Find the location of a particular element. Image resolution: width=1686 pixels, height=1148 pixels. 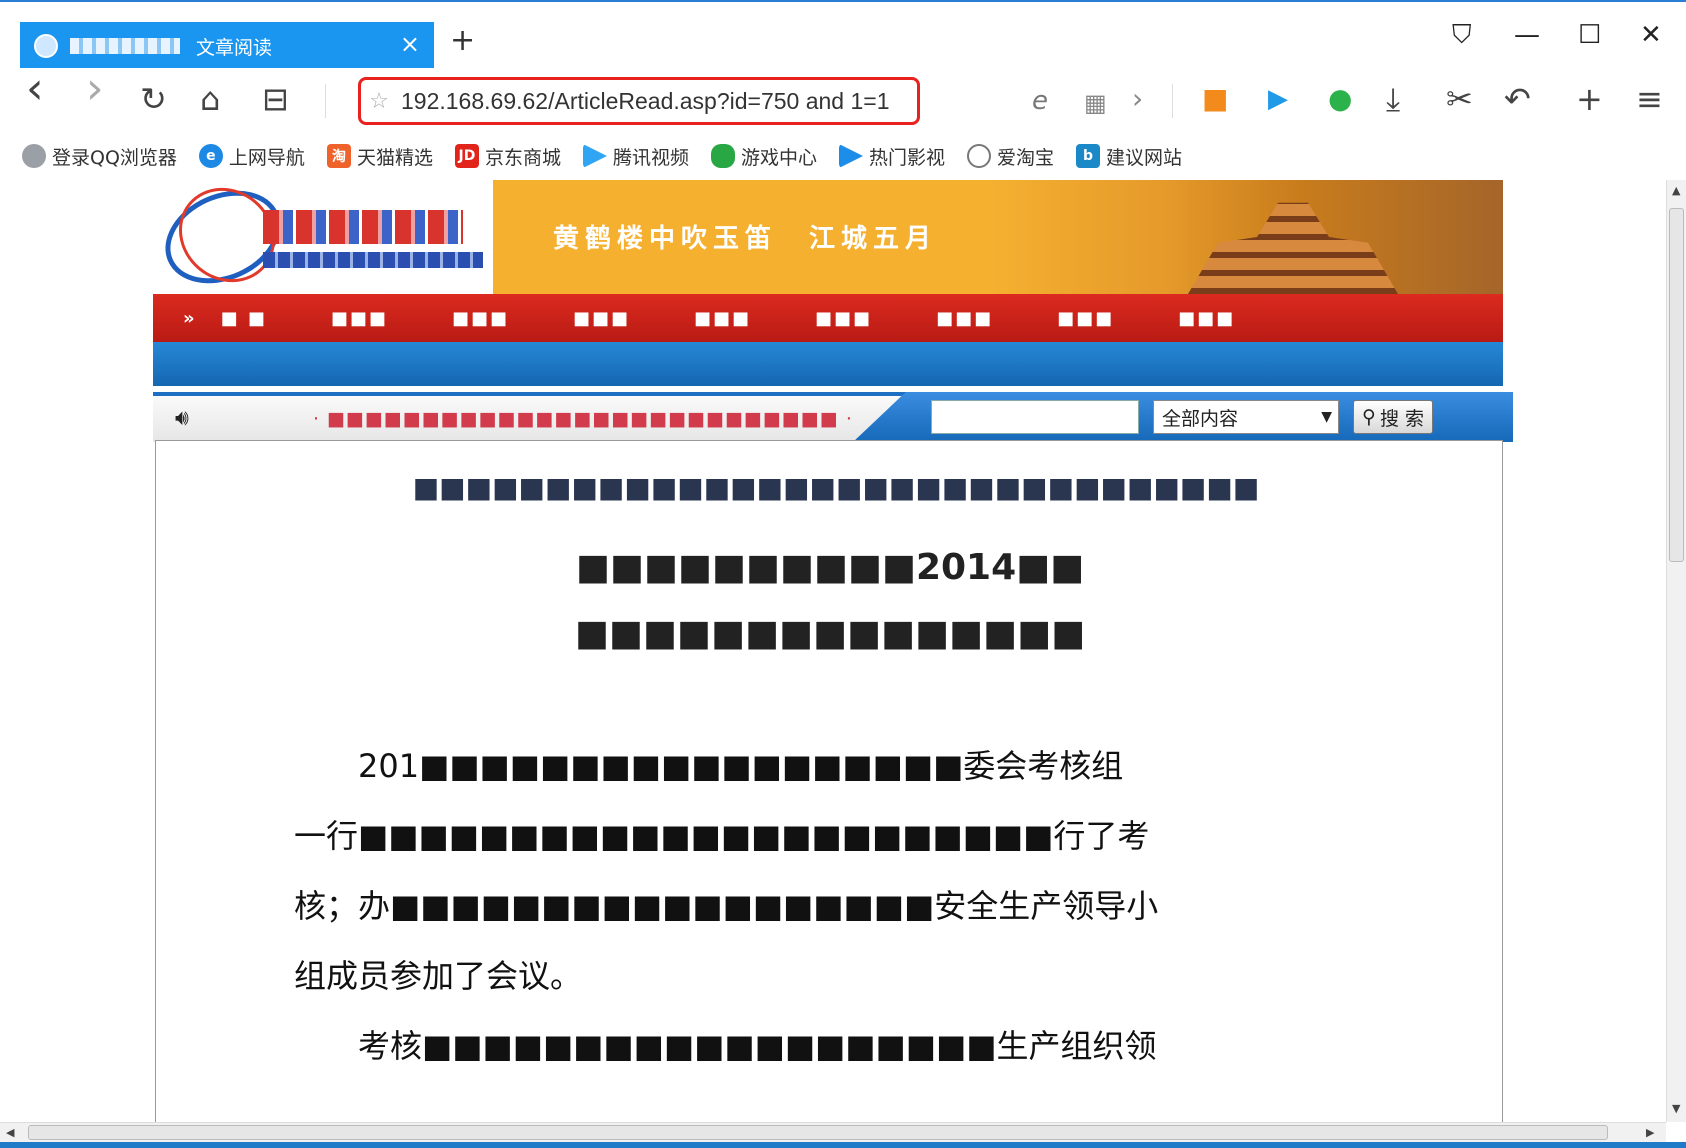

bookmark-login-qq: 登录QQ浏览器 is located at coordinates (99, 156).